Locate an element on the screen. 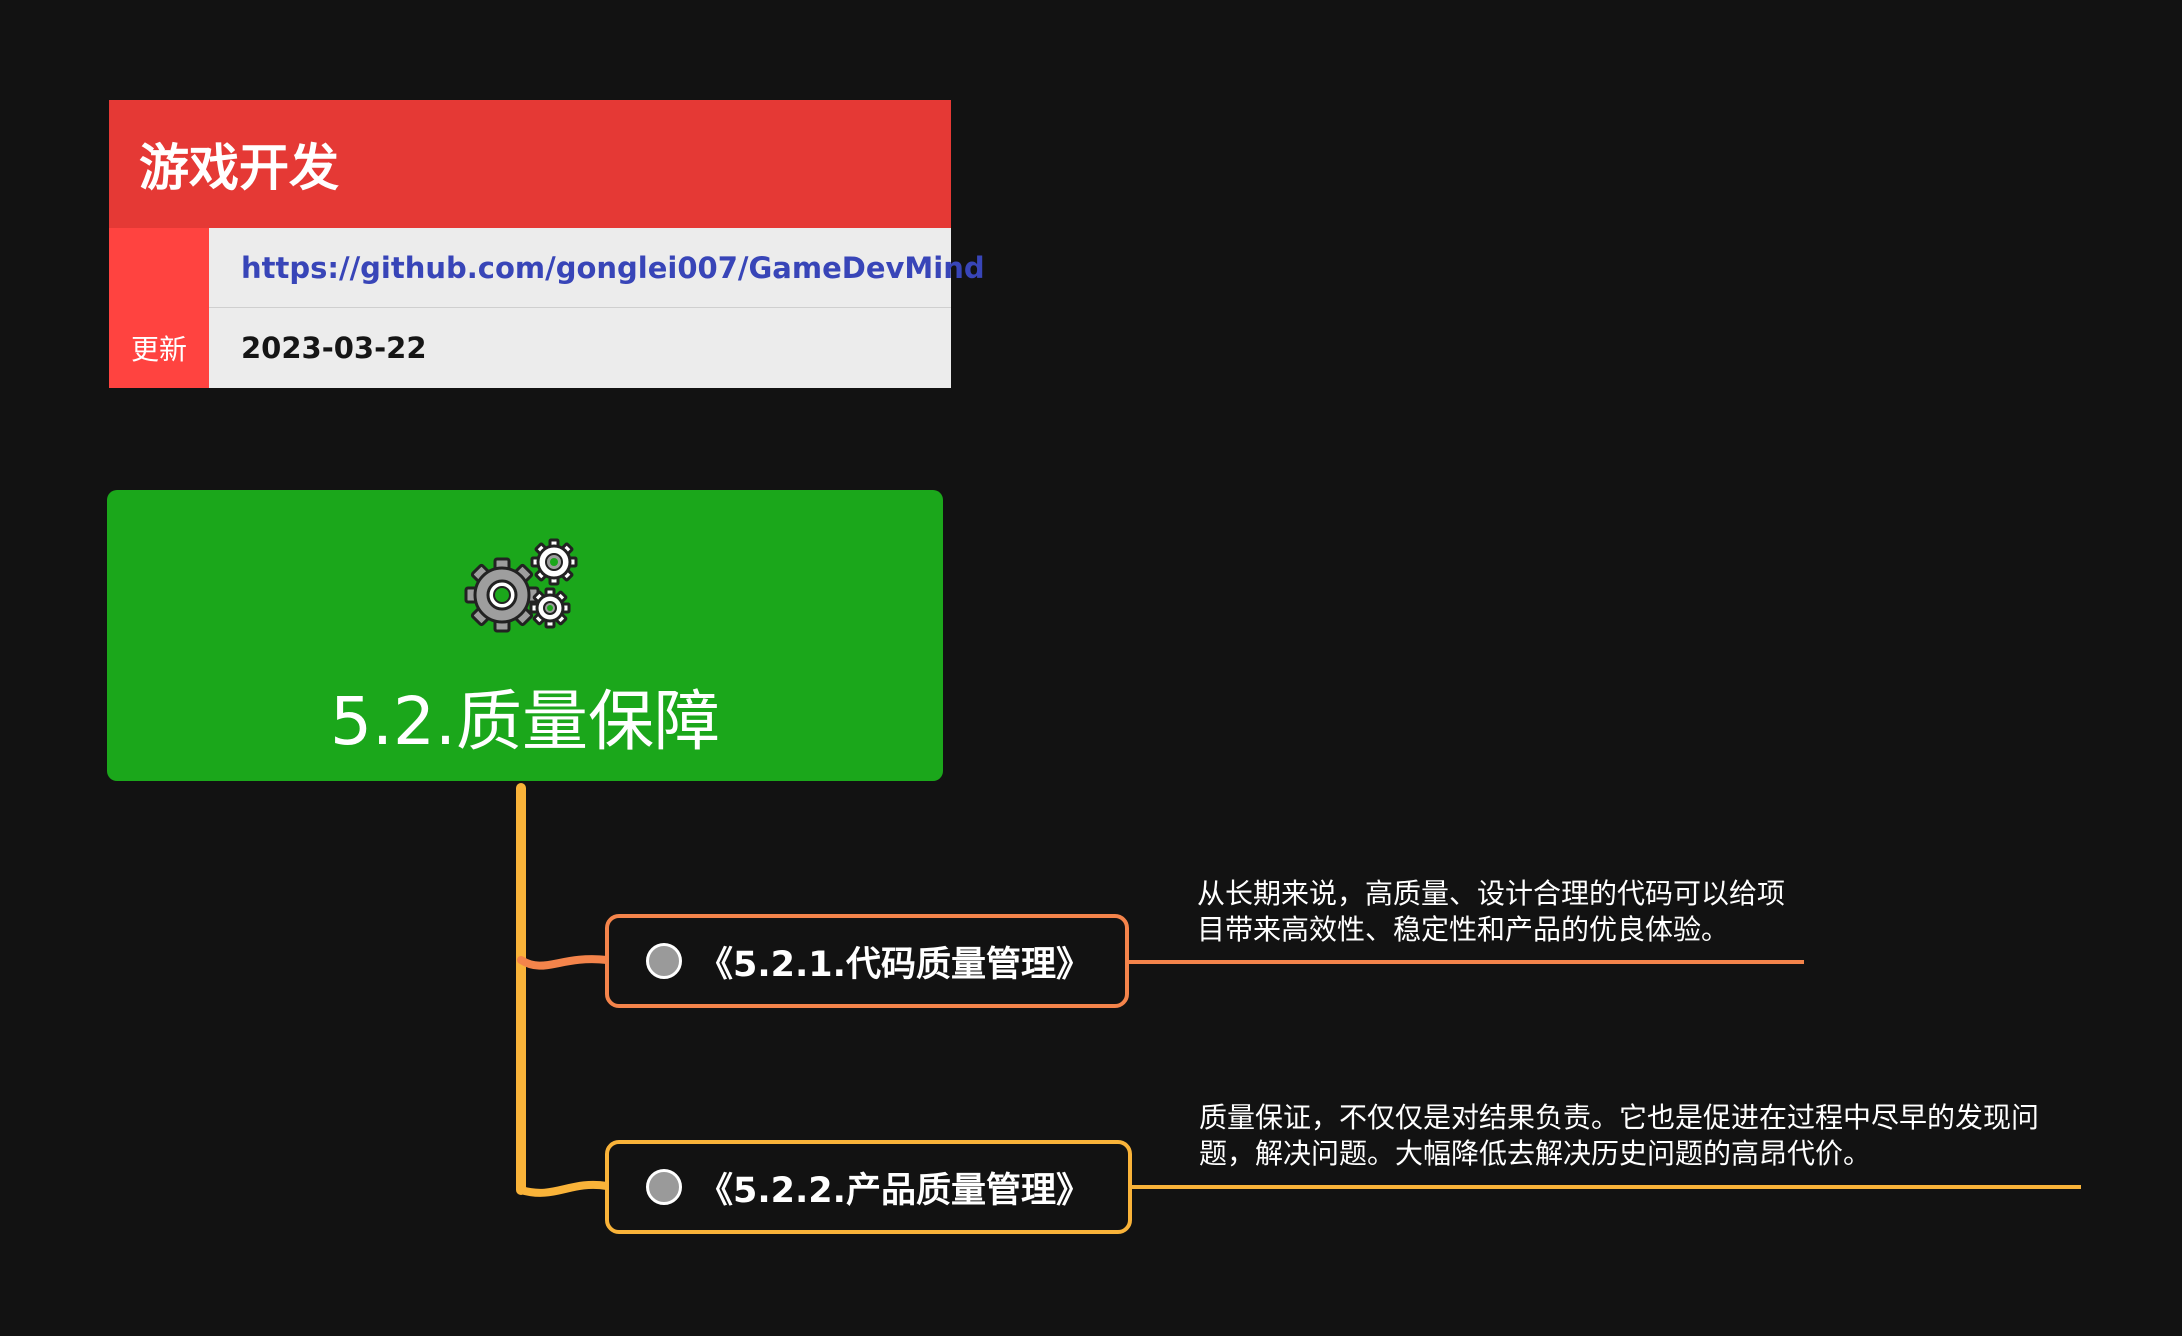 This screenshot has width=2182, height=1336. child-label: 《5.2.1.代码质量管理》 is located at coordinates (894, 964).